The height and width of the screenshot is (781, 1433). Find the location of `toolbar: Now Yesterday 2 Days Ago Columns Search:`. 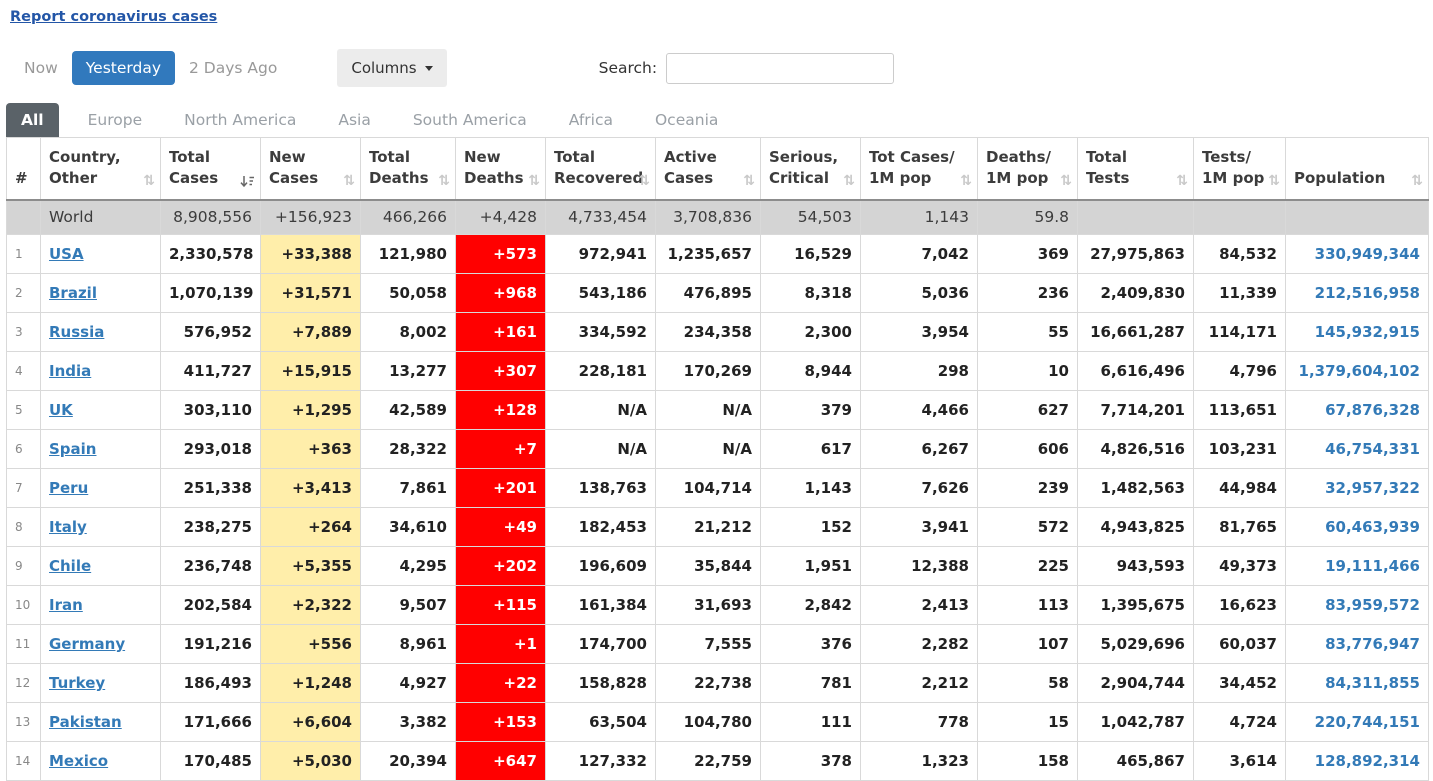

toolbar: Now Yesterday 2 Days Ago Columns Search: is located at coordinates (721, 68).